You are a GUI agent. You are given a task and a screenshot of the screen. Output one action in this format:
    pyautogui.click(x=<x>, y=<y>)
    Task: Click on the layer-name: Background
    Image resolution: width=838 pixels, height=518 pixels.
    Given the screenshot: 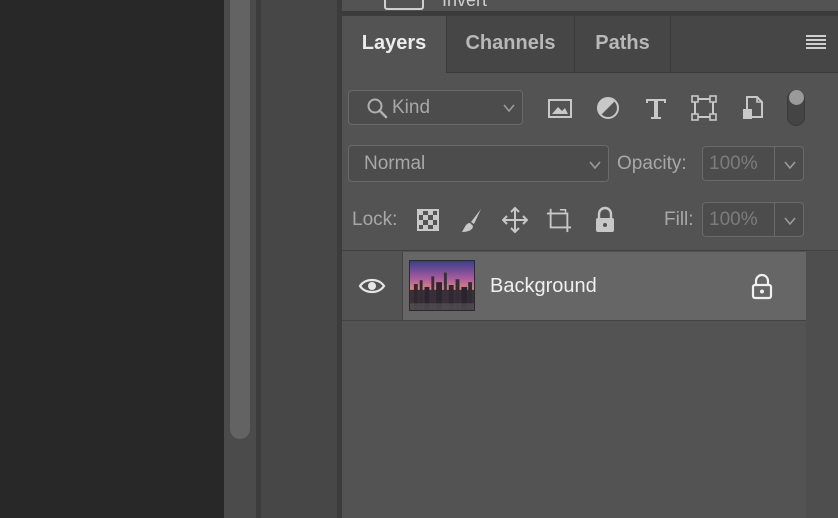 What is the action you would take?
    pyautogui.click(x=543, y=286)
    